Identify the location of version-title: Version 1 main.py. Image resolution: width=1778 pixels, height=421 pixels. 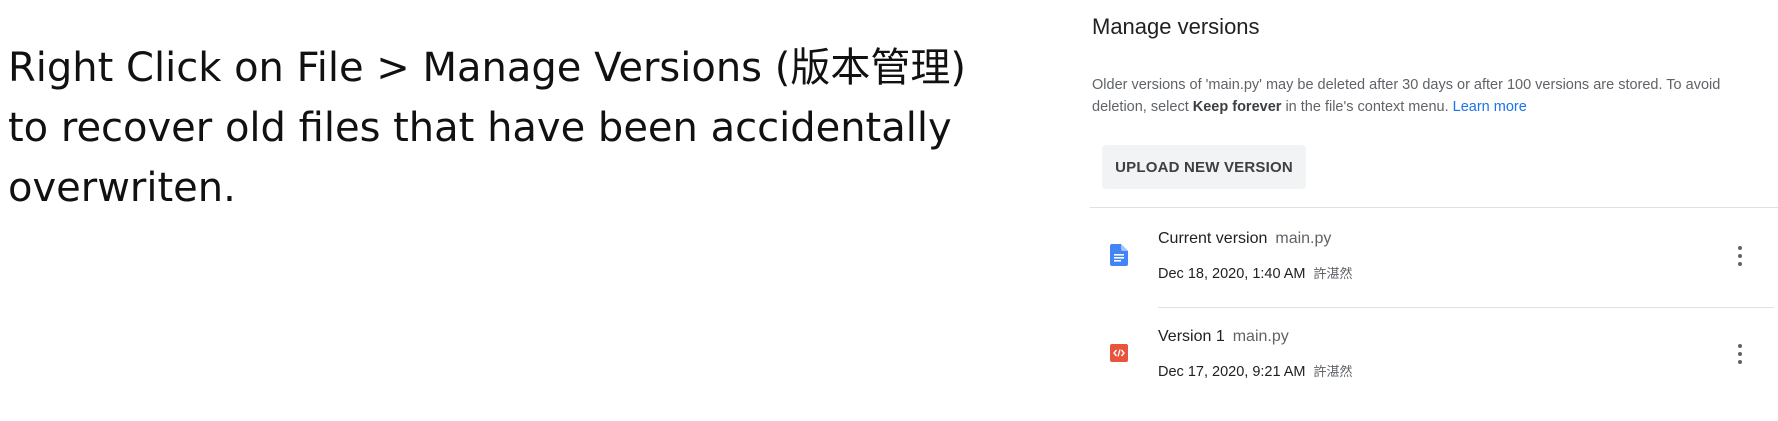
(1223, 337).